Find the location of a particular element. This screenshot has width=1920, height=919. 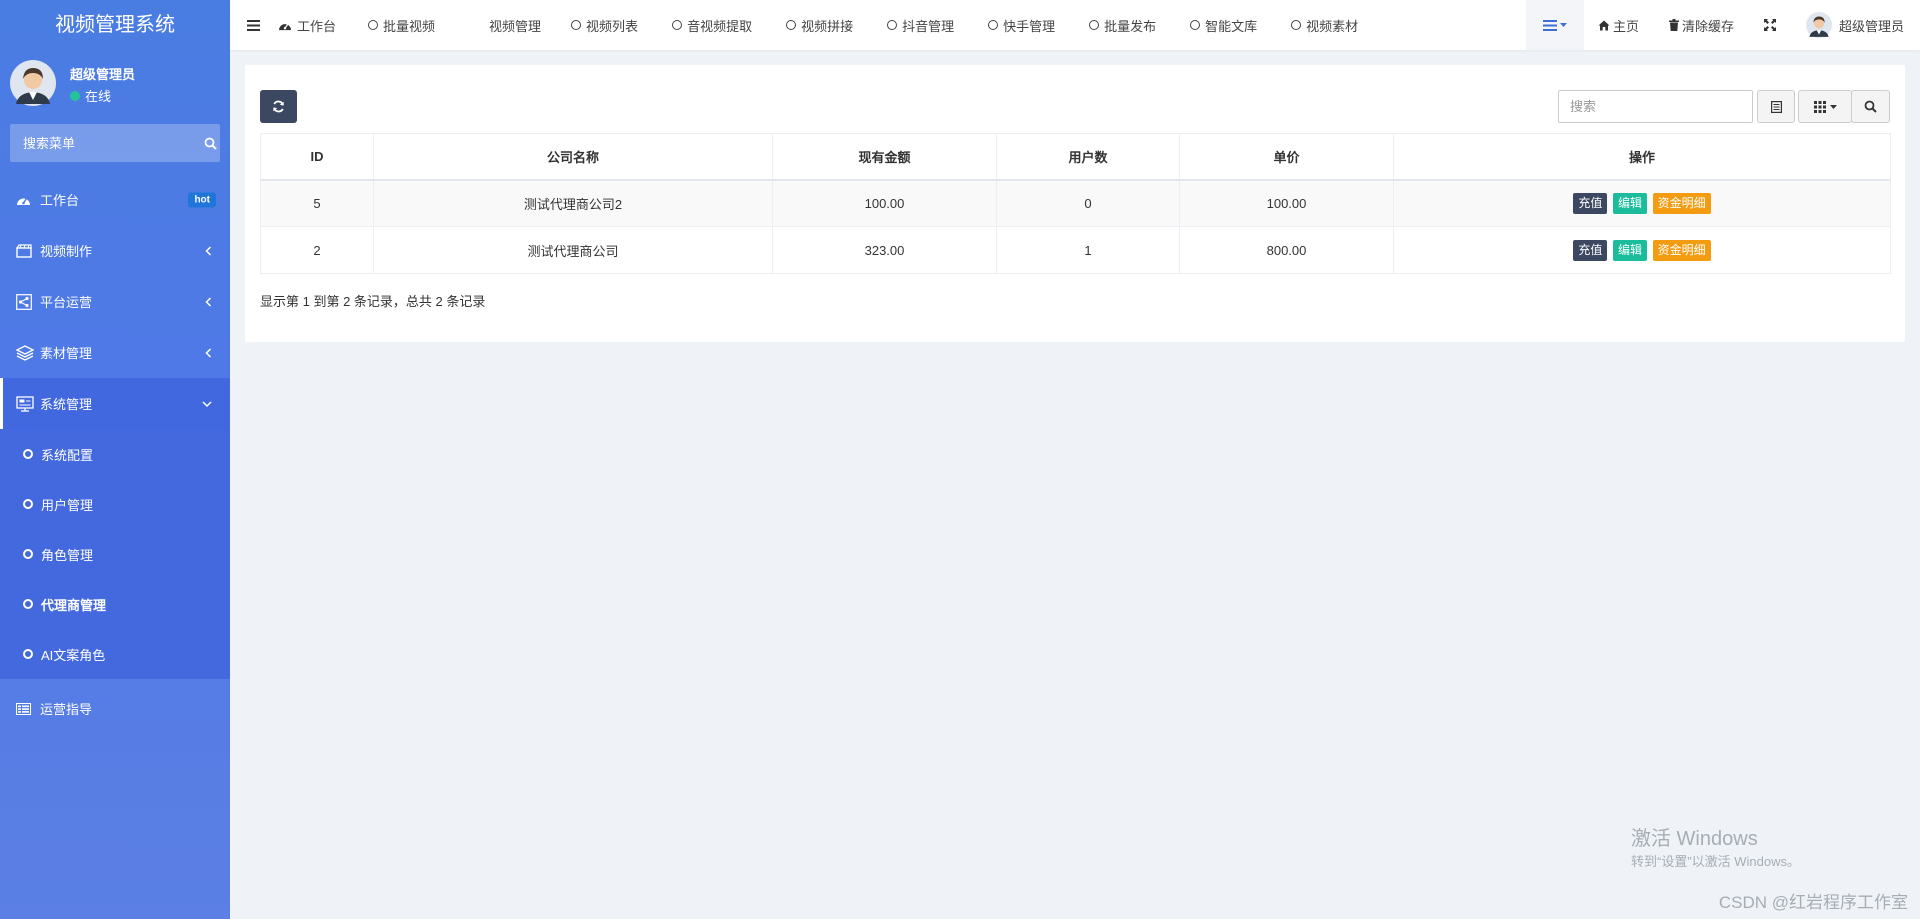

tab-label: 视频列表 is located at coordinates (612, 26).